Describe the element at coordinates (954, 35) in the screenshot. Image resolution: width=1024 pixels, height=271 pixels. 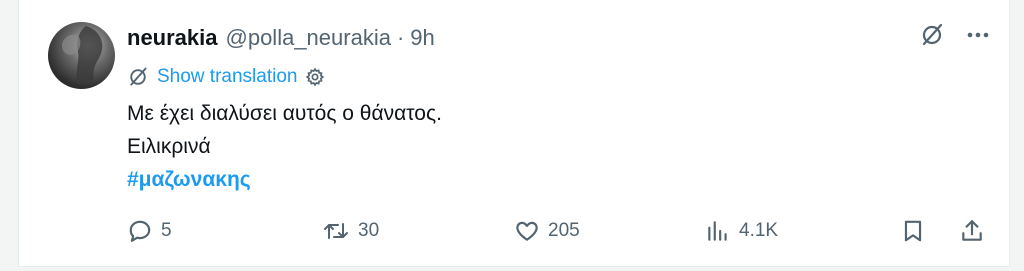
I see `tweet-top-right-actions` at that location.